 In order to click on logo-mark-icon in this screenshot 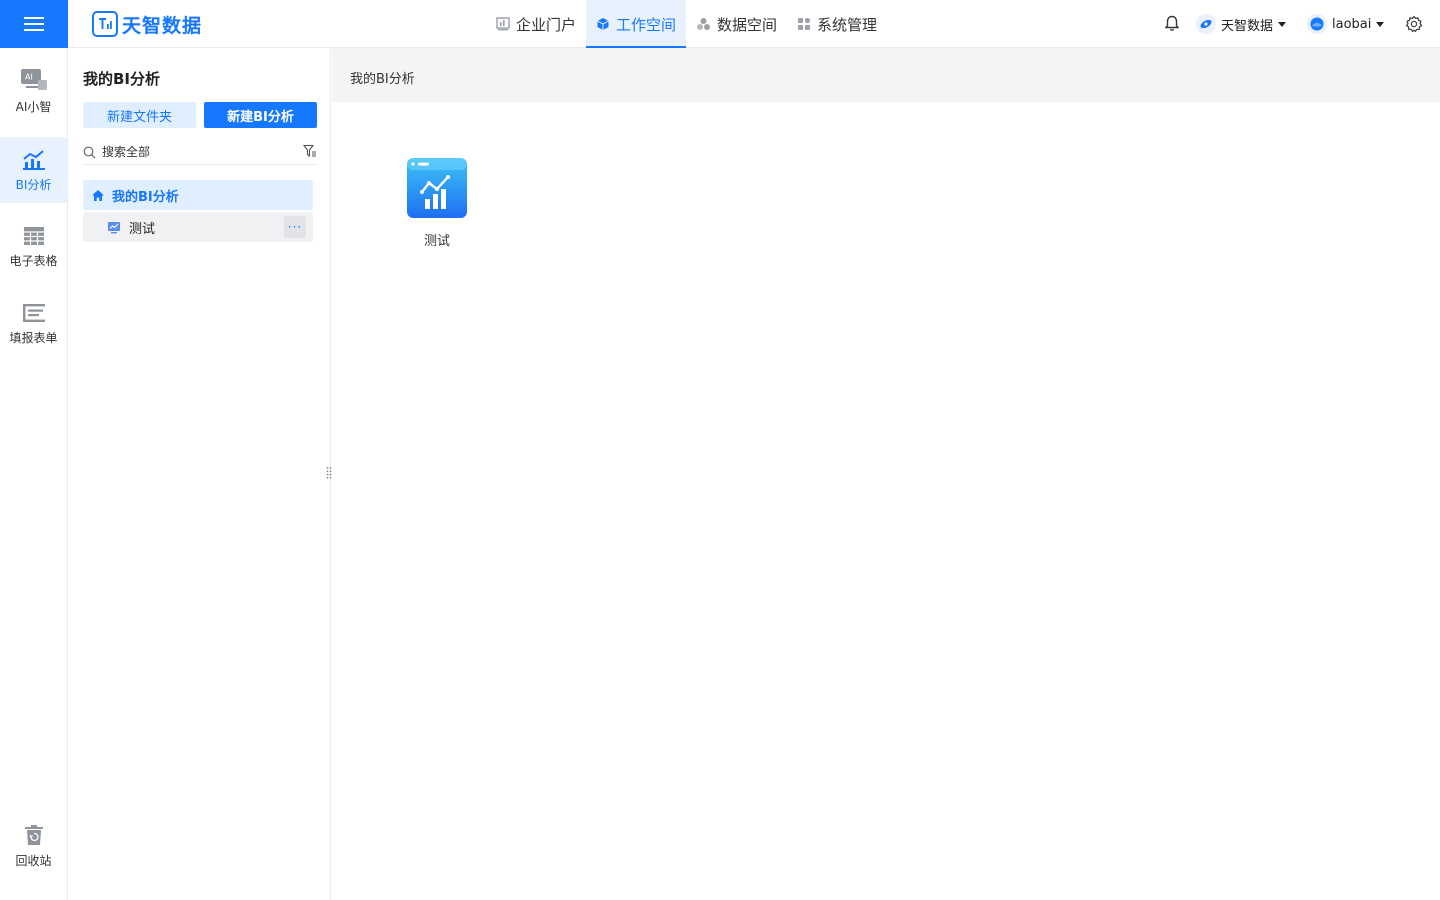, I will do `click(105, 24)`.